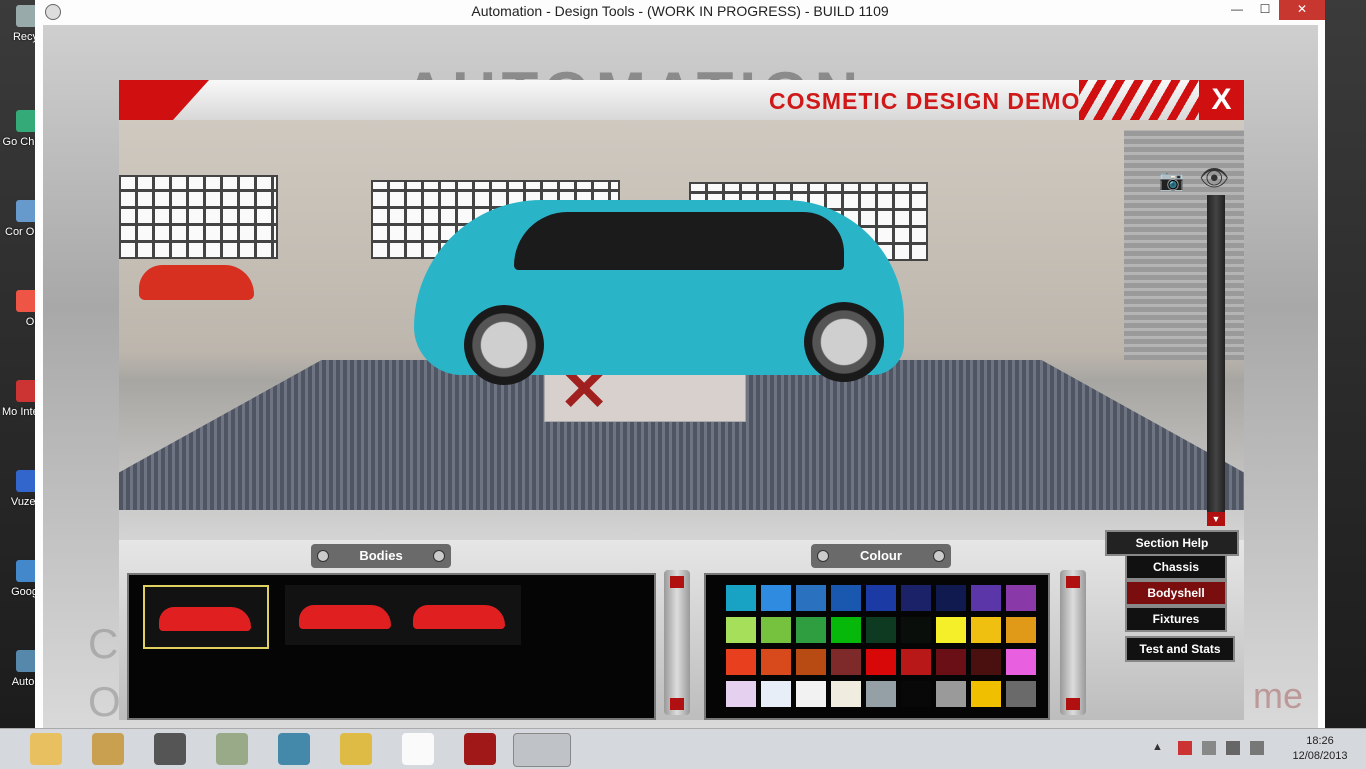  What do you see at coordinates (881, 556) in the screenshot?
I see `colour-tab: Colour` at bounding box center [881, 556].